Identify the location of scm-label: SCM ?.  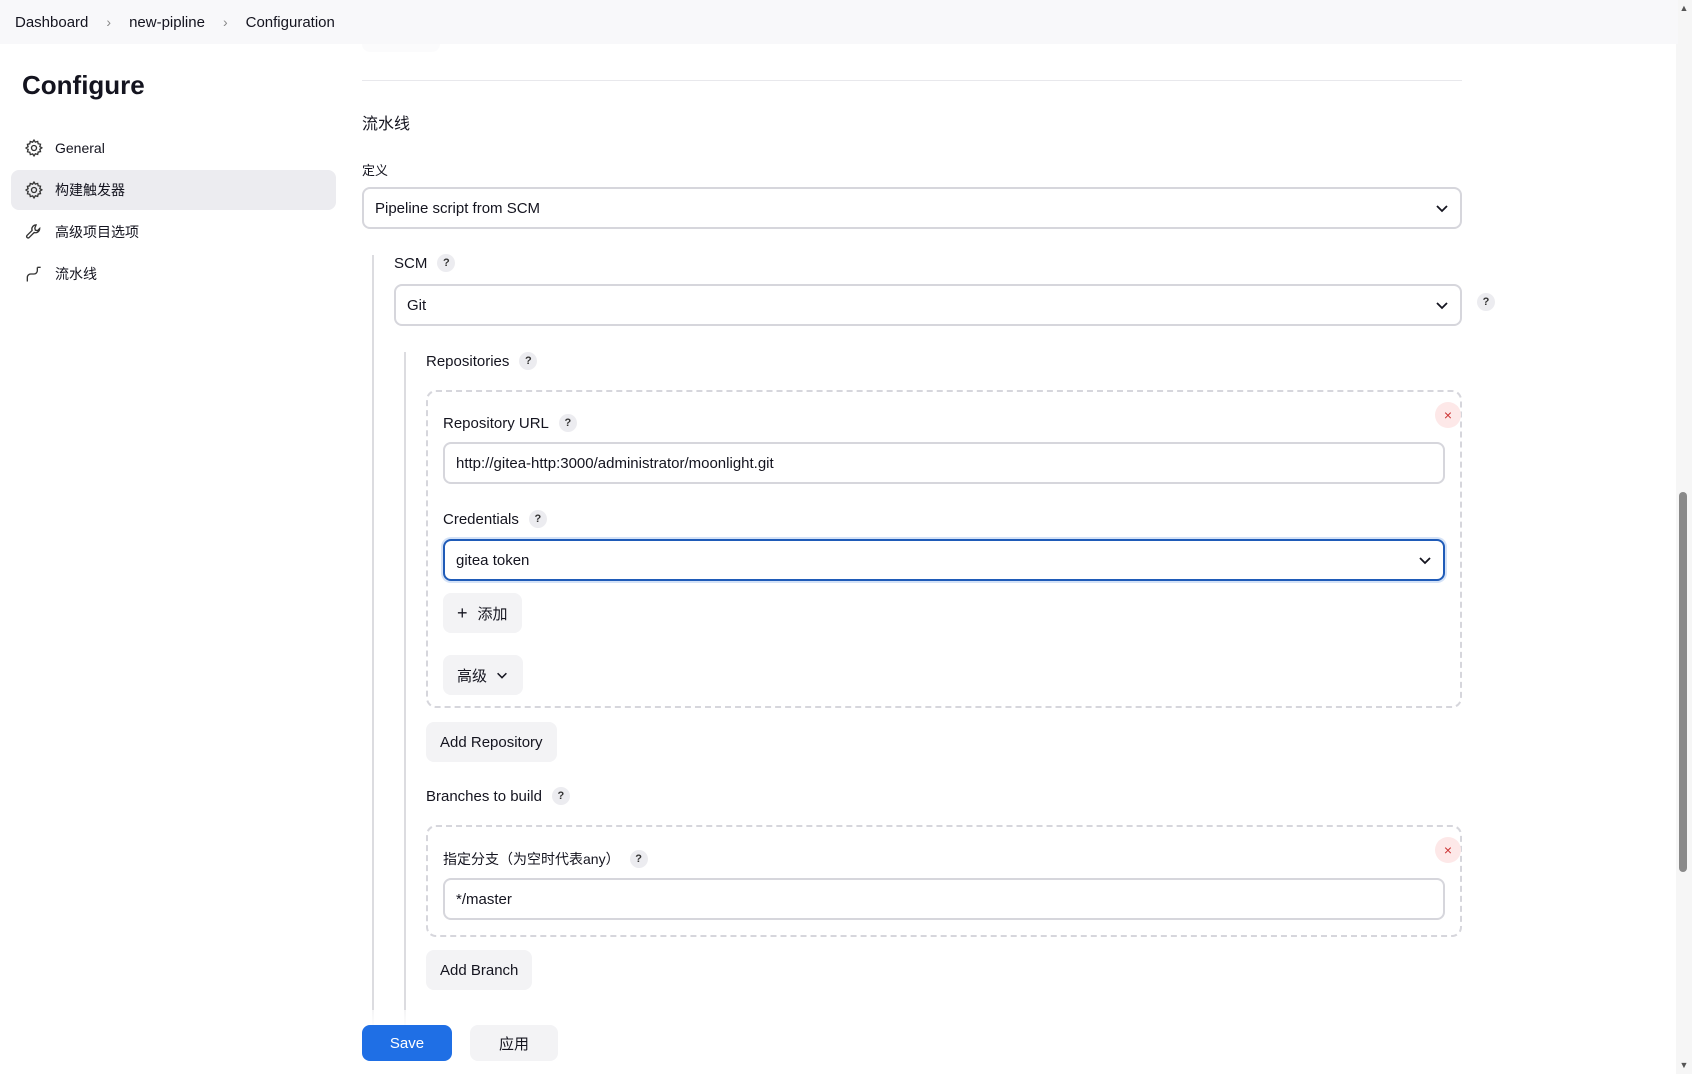
(425, 263).